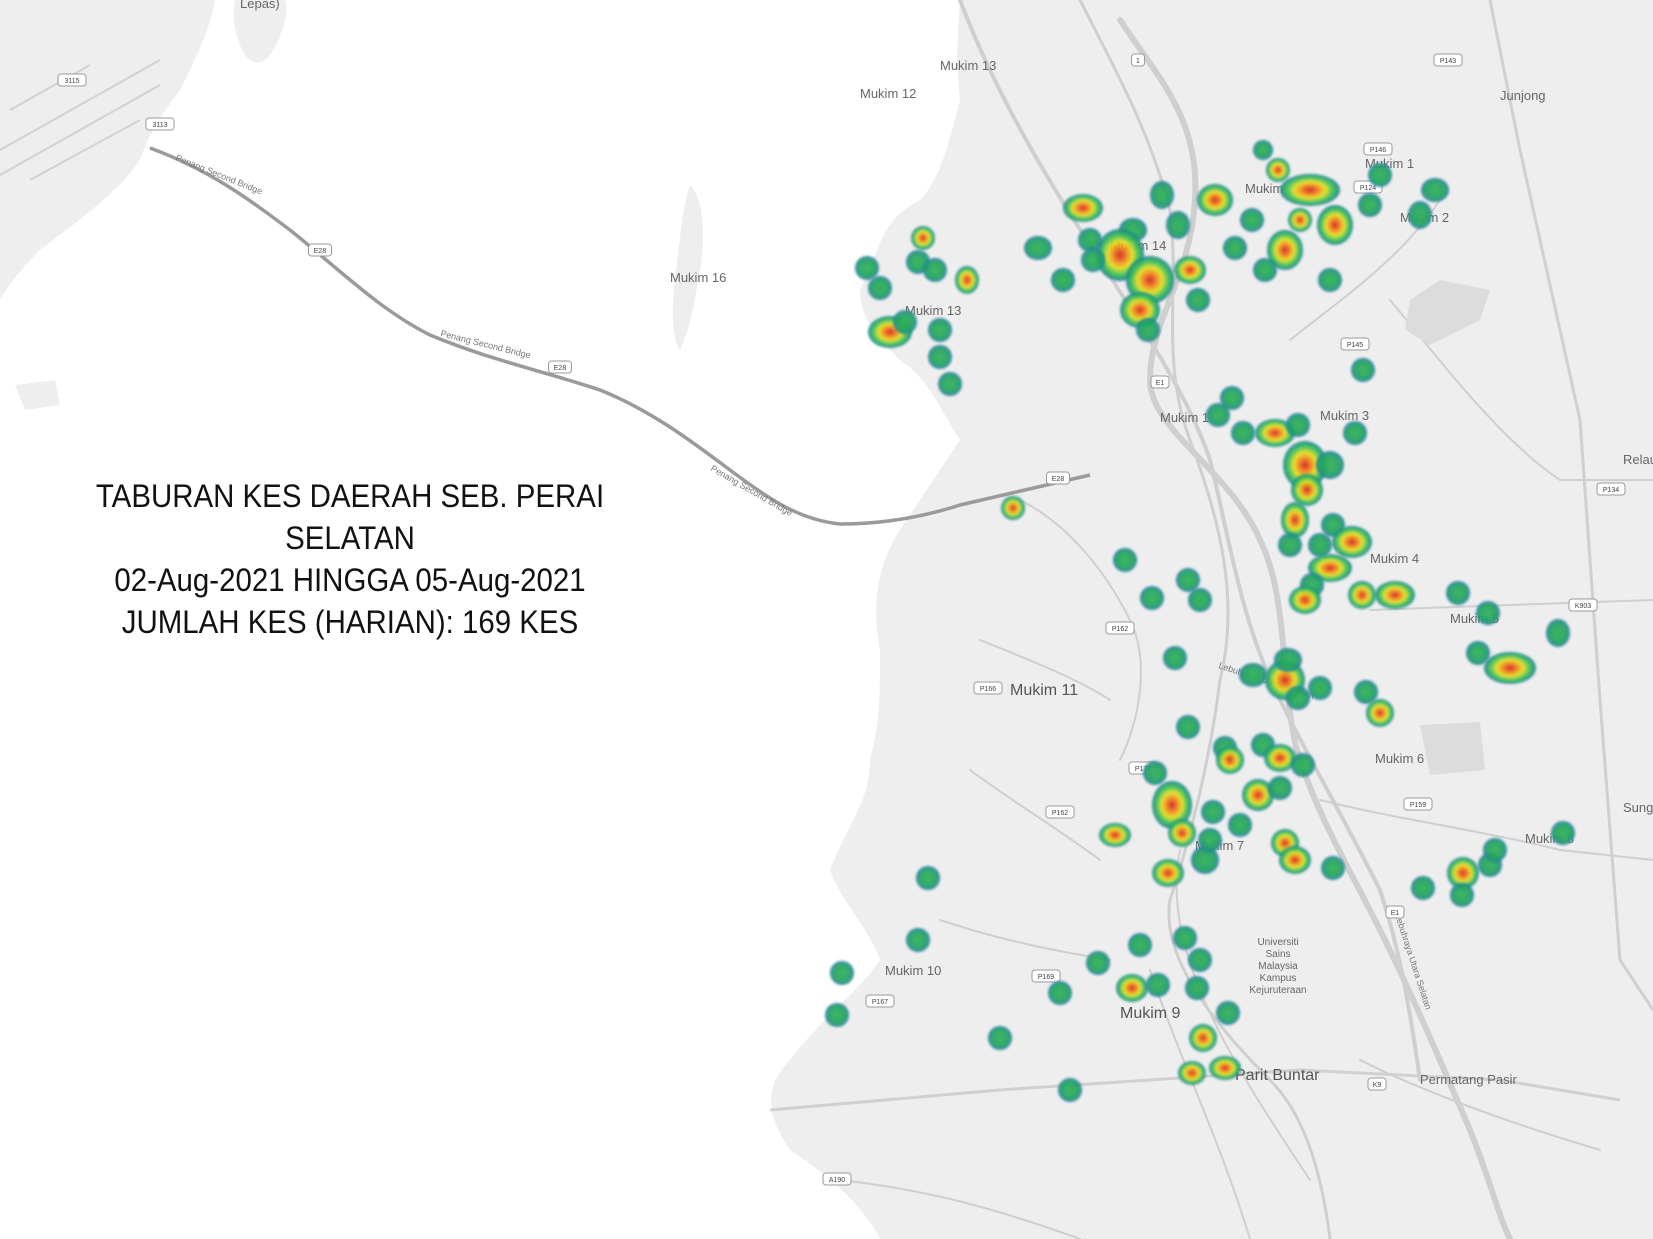 The height and width of the screenshot is (1239, 1653). I want to click on place-label-mukim13a: Mukim 13, so click(968, 65).